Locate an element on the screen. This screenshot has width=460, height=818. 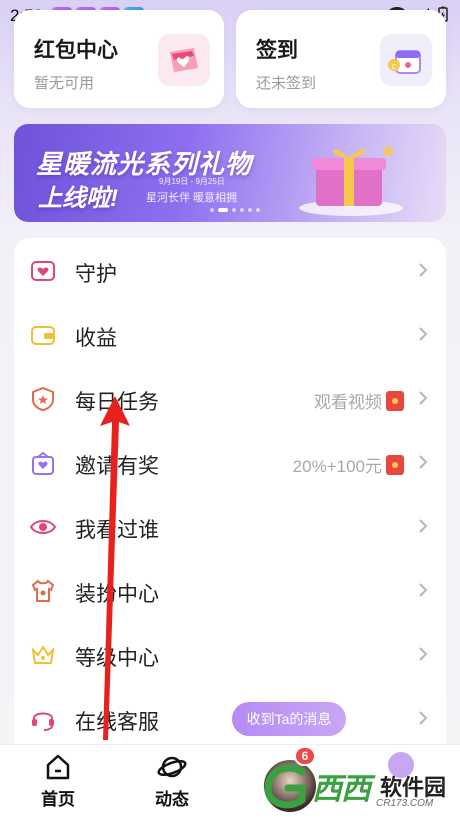
red-packet-center-card: 红包中心 暂无可用 is located at coordinates (119, 59).